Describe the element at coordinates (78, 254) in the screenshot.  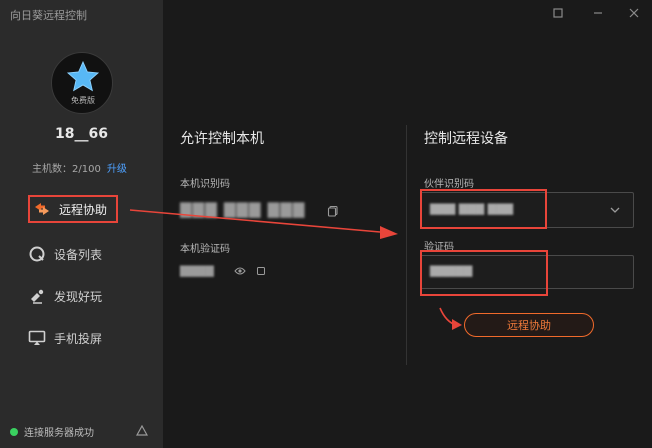
I see `nav-item-label: 设备列表` at that location.